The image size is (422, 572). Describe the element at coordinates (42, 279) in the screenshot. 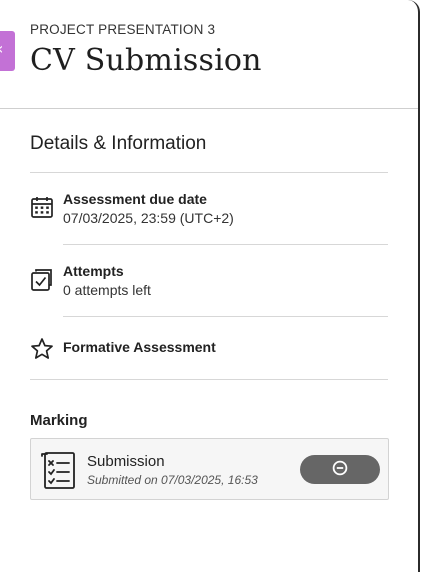

I see `attempts-icon` at that location.